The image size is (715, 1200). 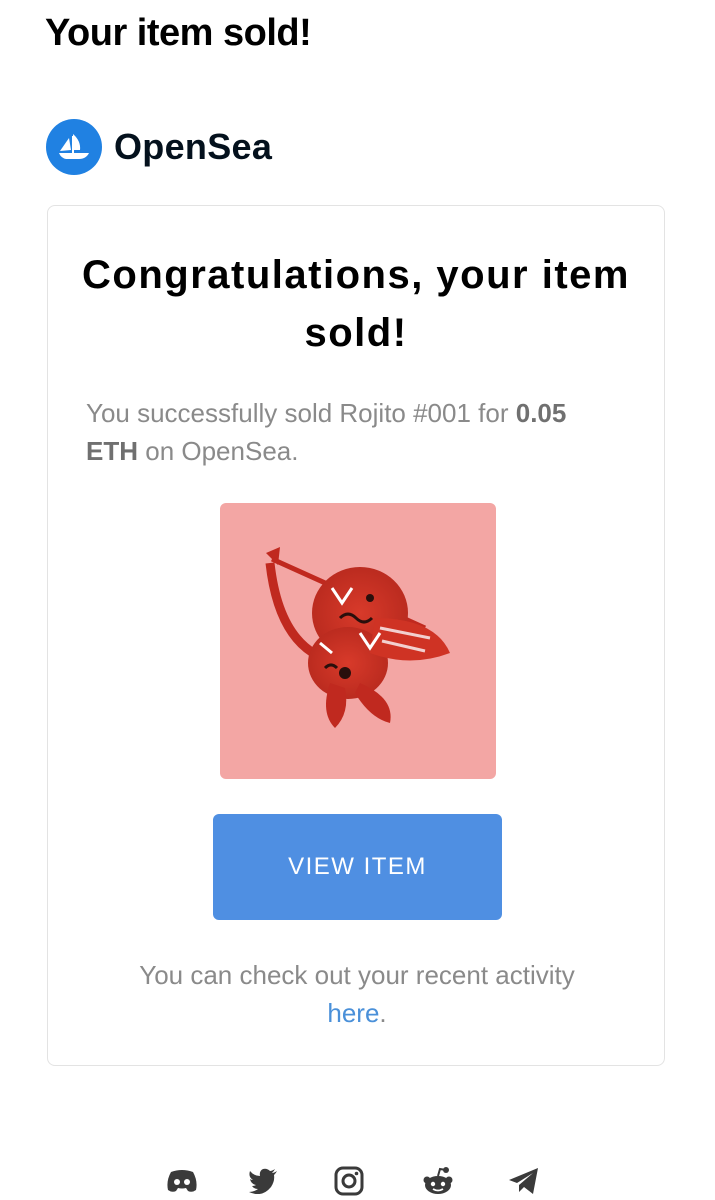 I want to click on email-subject: Your item sold!, so click(x=178, y=33).